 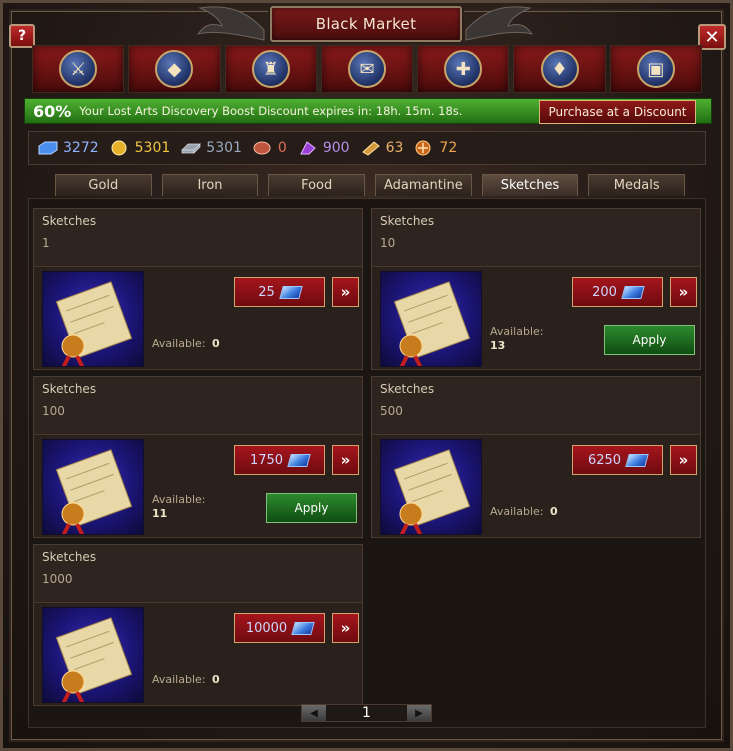 What do you see at coordinates (191, 148) in the screenshot?
I see `iron-bar-icon` at bounding box center [191, 148].